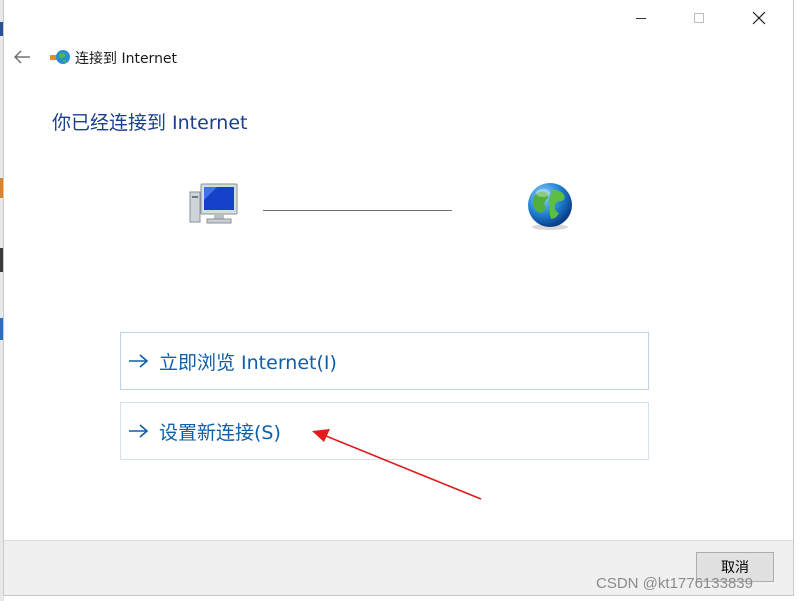 The image size is (800, 601). What do you see at coordinates (384, 431) in the screenshot?
I see `setup-new-connection-link: 设置新连接(S)` at bounding box center [384, 431].